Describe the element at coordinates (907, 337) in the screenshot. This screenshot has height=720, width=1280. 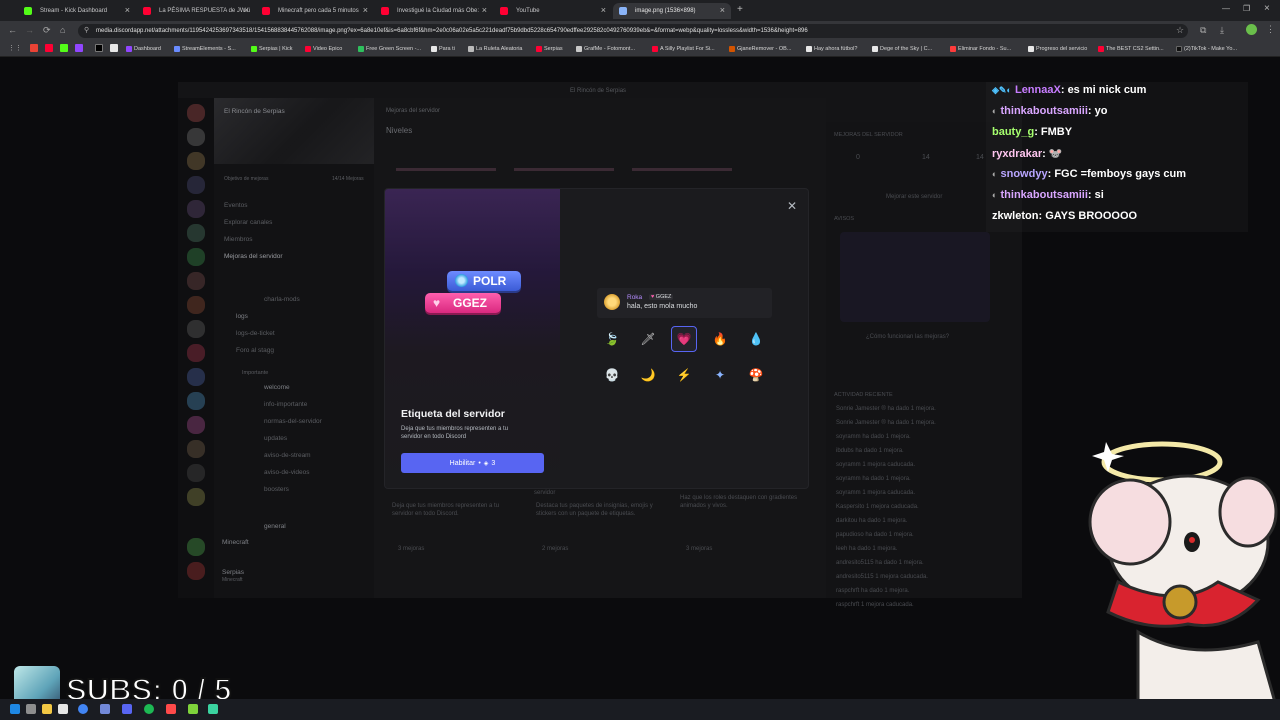
I see `how-boosts-work-link: ¿Cómo funcionan las mejoras?` at that location.